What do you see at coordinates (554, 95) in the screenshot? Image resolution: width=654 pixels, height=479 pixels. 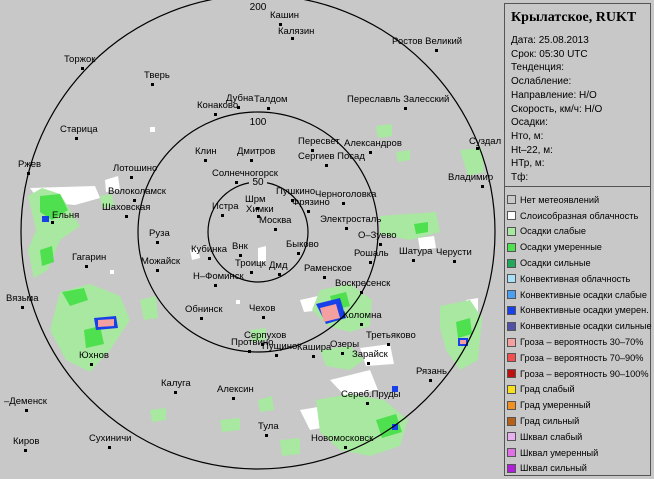 I see `info-direction: Направление: Н/О` at bounding box center [554, 95].